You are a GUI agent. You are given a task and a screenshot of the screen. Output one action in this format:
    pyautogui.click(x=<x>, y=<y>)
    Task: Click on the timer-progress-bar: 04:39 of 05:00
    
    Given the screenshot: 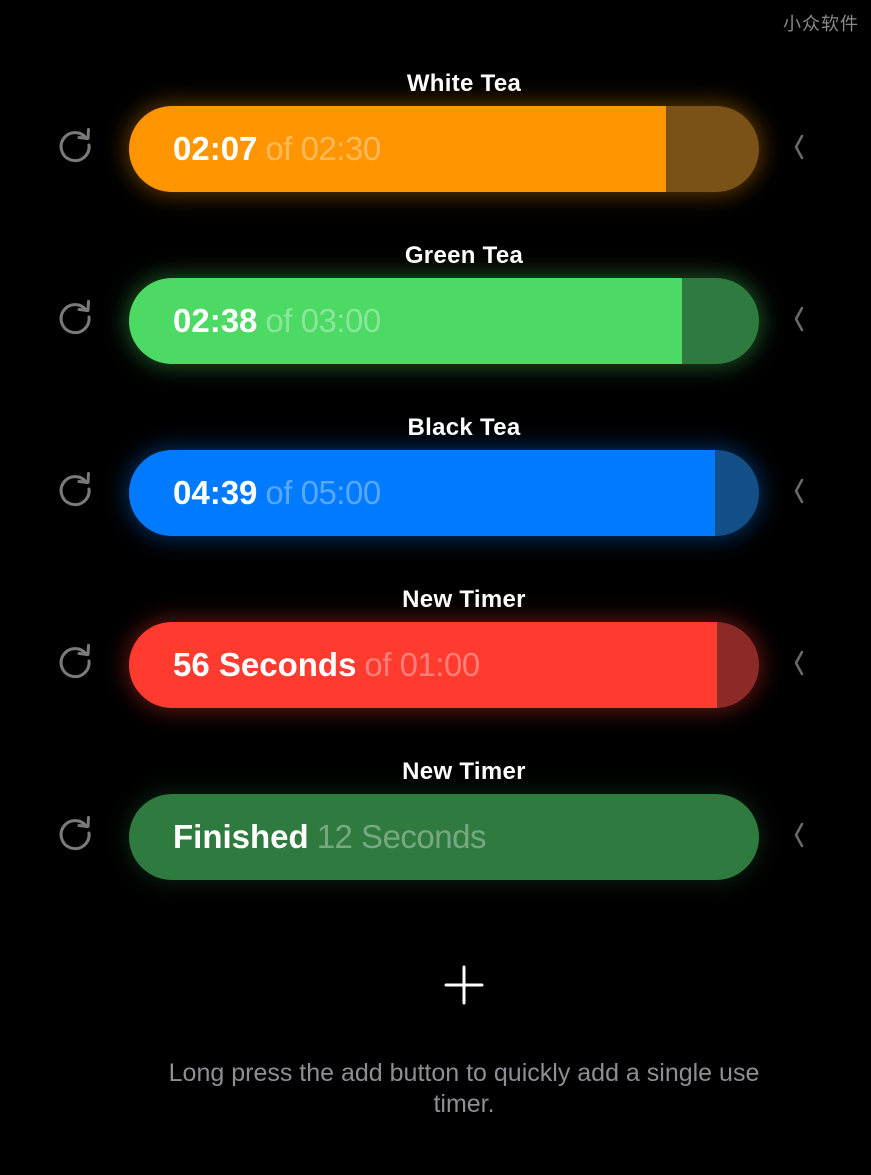 What is the action you would take?
    pyautogui.click(x=444, y=493)
    